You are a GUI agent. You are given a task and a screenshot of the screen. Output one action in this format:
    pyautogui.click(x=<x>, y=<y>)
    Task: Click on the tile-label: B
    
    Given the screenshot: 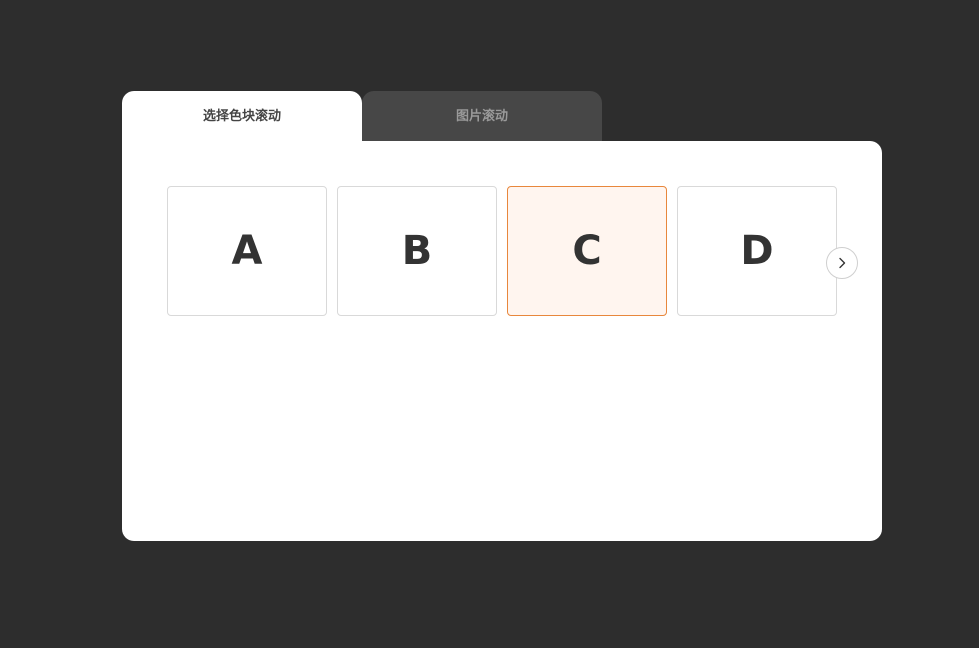 What is the action you would take?
    pyautogui.click(x=417, y=251)
    